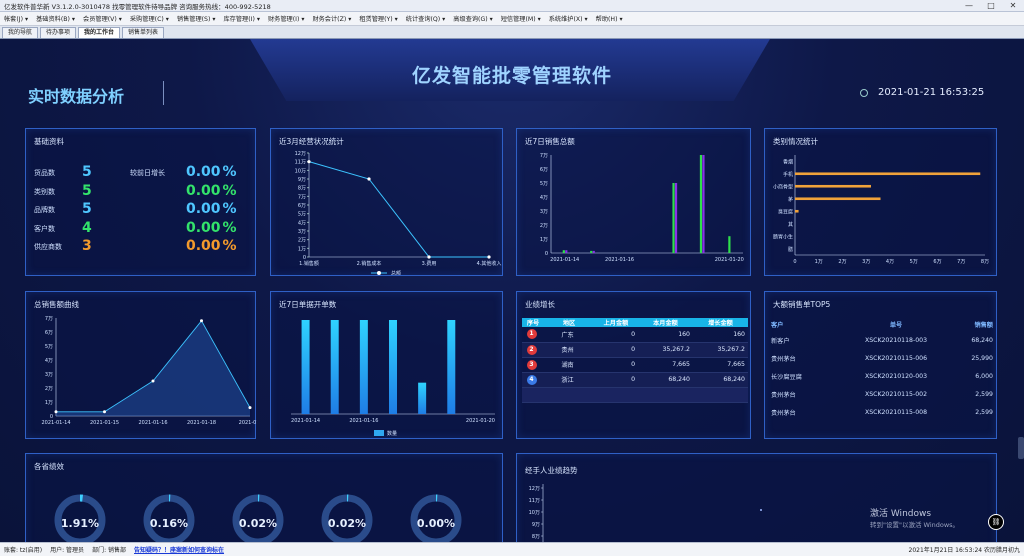 The image size is (1024, 556). I want to click on cell-this: 35,267.2, so click(665, 350).